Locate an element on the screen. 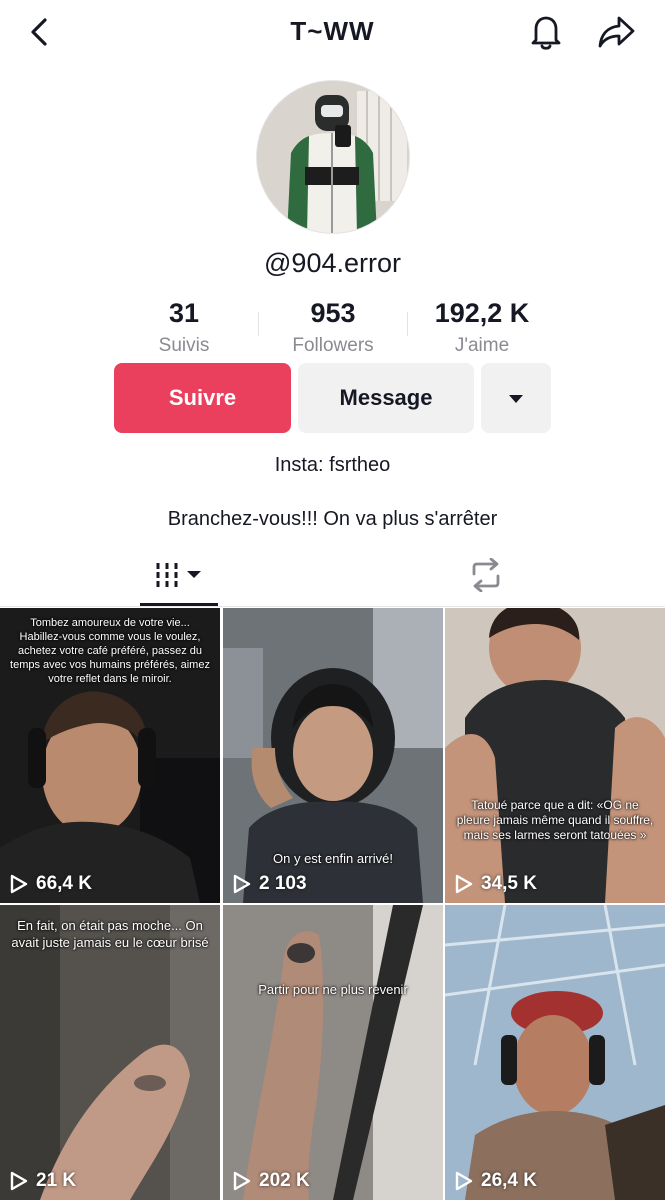 The height and width of the screenshot is (1200, 665). avatar is located at coordinates (333, 157).